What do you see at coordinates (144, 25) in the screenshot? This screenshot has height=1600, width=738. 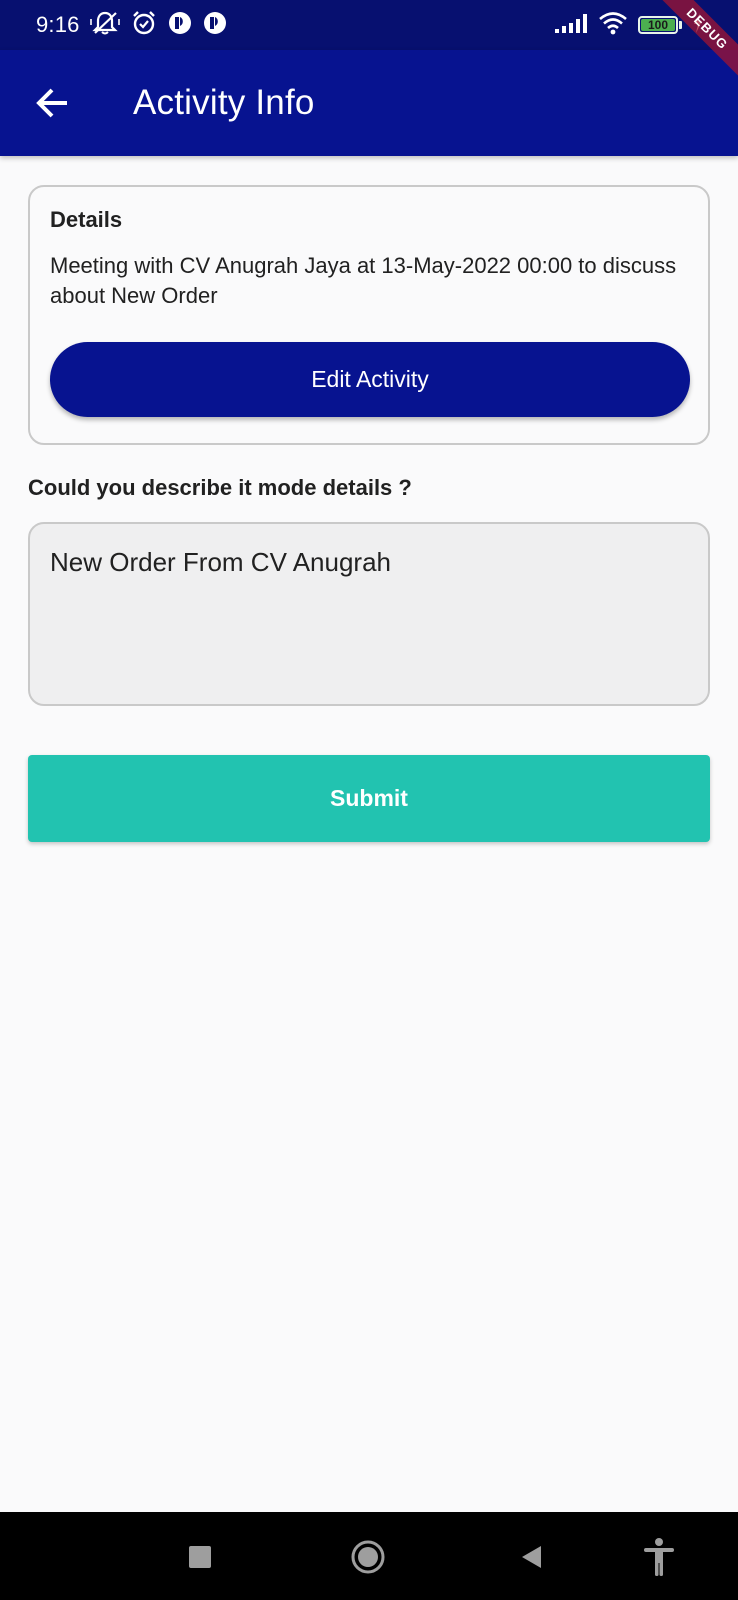 I see `alarm-icon` at bounding box center [144, 25].